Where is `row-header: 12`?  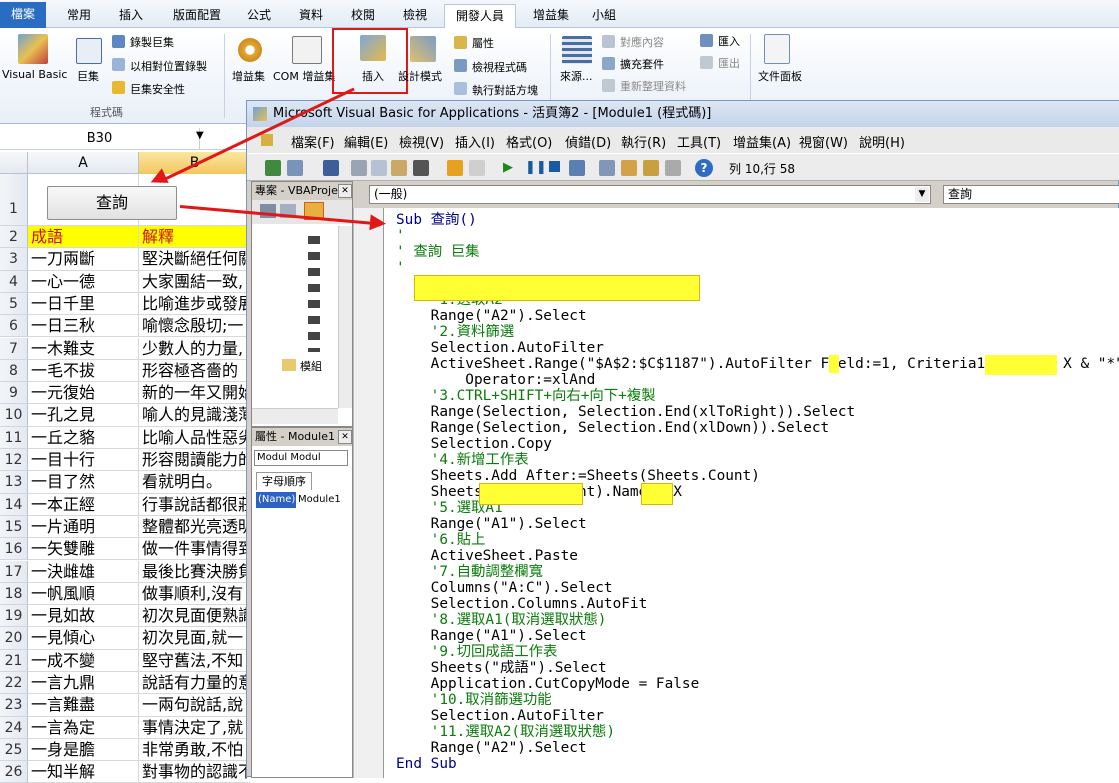
row-header: 12 is located at coordinates (14, 460).